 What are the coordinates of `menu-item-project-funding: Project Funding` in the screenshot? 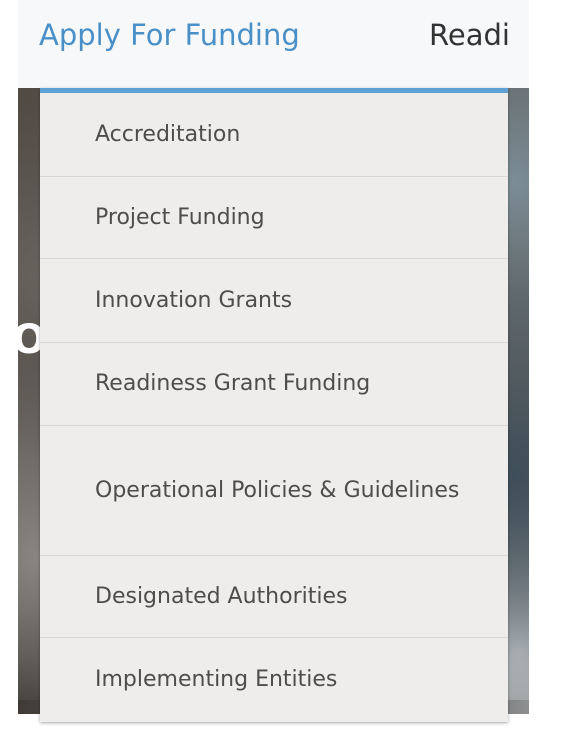 It's located at (274, 218).